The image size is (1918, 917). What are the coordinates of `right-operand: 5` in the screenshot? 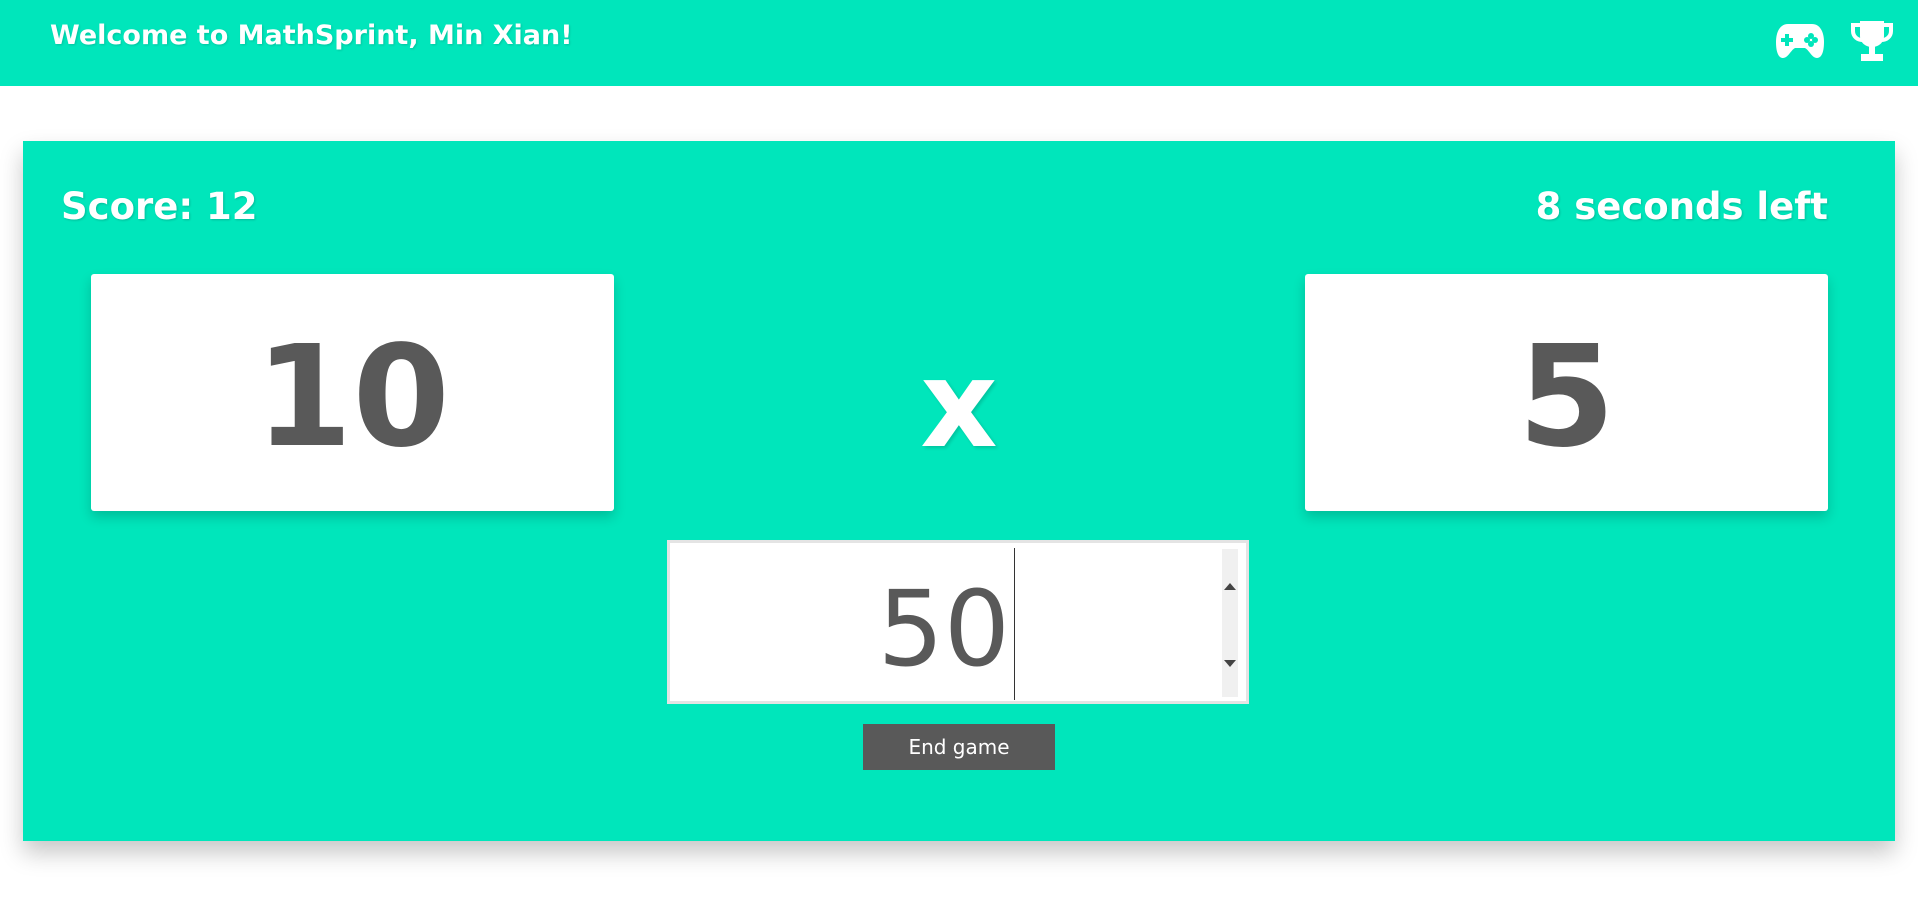 It's located at (1566, 397).